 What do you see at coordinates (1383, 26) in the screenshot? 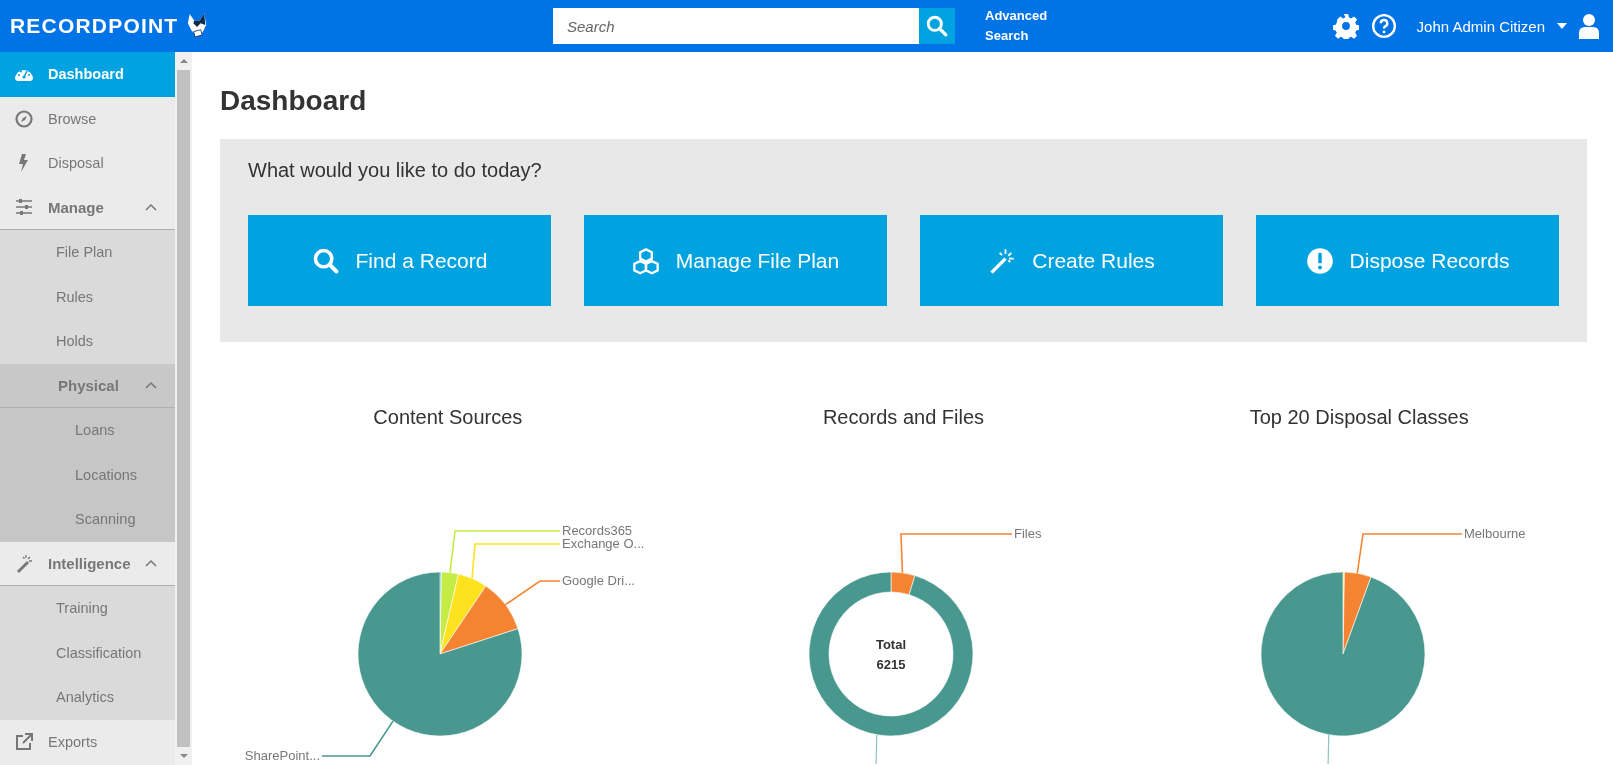
I see `help-icon` at bounding box center [1383, 26].